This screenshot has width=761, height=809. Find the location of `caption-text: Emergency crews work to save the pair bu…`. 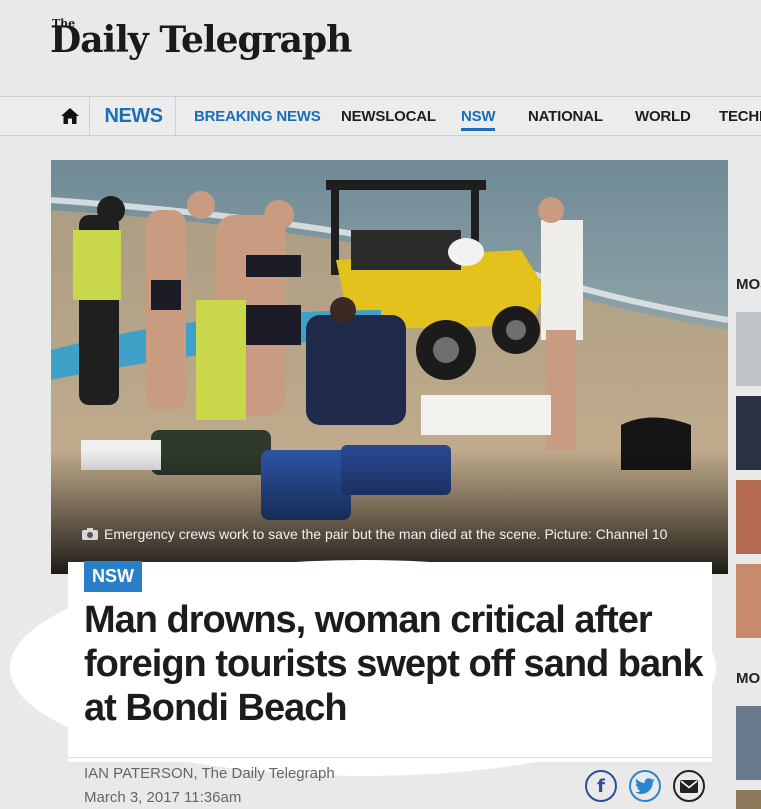

caption-text: Emergency crews work to save the pair bu… is located at coordinates (386, 534).